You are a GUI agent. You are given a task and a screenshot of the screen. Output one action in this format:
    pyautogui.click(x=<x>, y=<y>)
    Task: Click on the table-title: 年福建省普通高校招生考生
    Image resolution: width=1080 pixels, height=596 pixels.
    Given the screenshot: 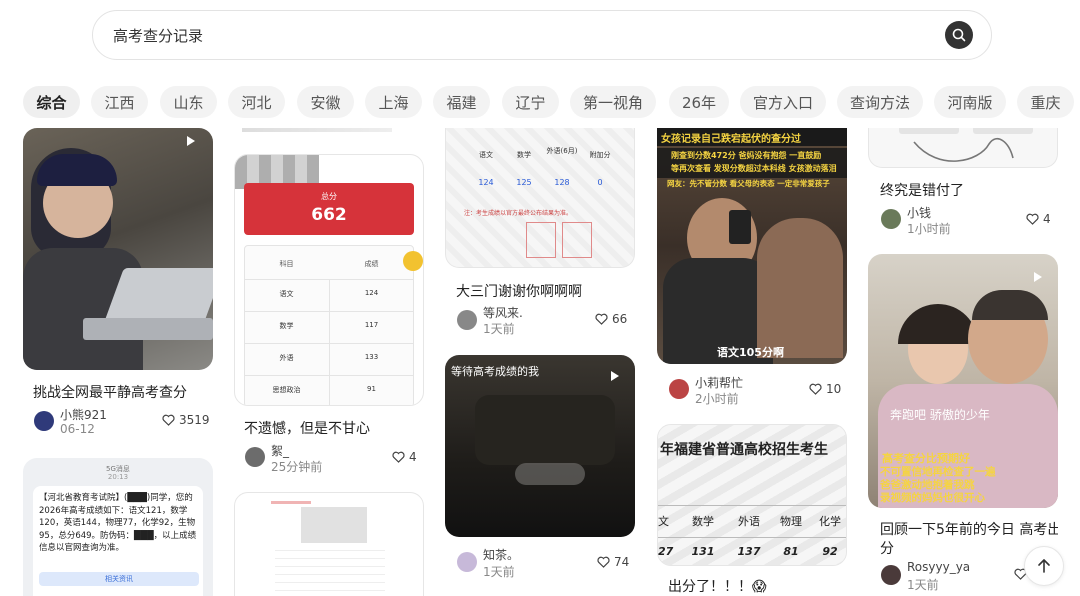 What is the action you would take?
    pyautogui.click(x=744, y=450)
    